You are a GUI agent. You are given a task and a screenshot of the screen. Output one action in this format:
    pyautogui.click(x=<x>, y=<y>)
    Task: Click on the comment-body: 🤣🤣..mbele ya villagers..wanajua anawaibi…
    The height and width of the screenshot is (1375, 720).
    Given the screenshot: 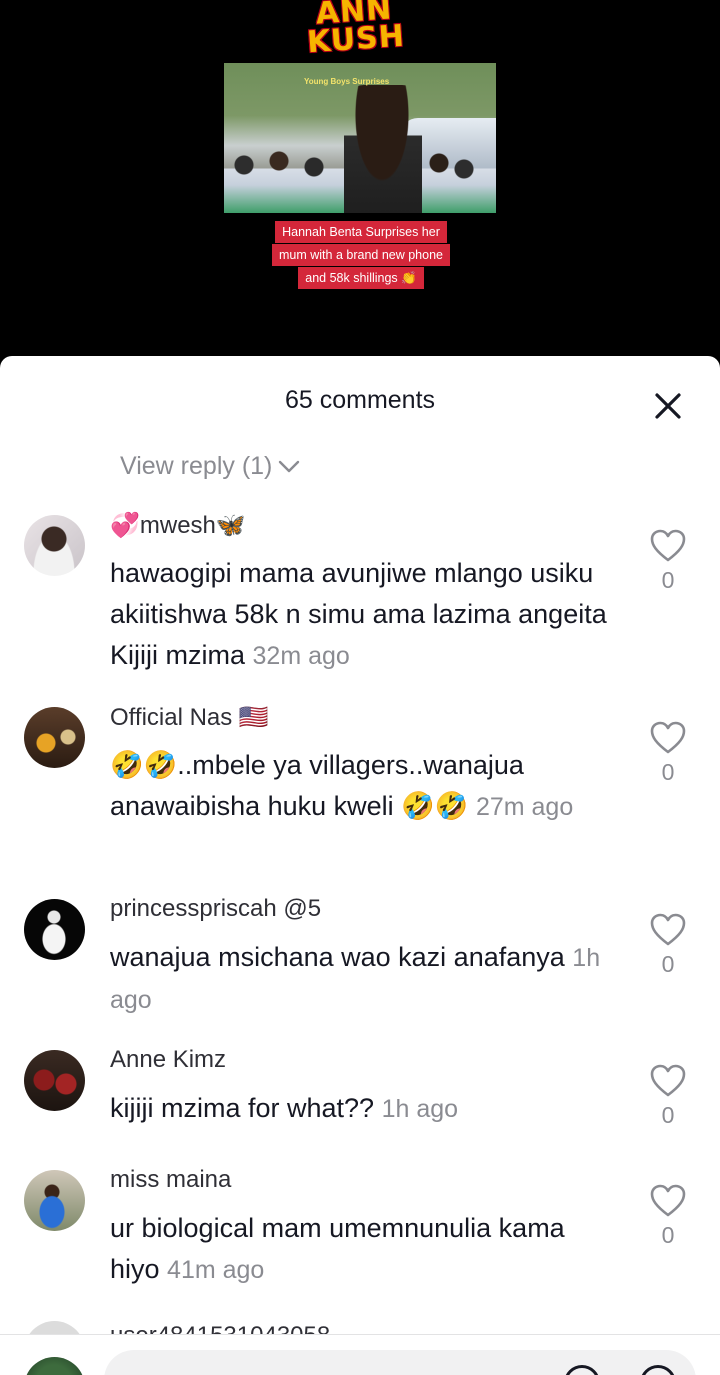 What is the action you would take?
    pyautogui.click(x=317, y=785)
    